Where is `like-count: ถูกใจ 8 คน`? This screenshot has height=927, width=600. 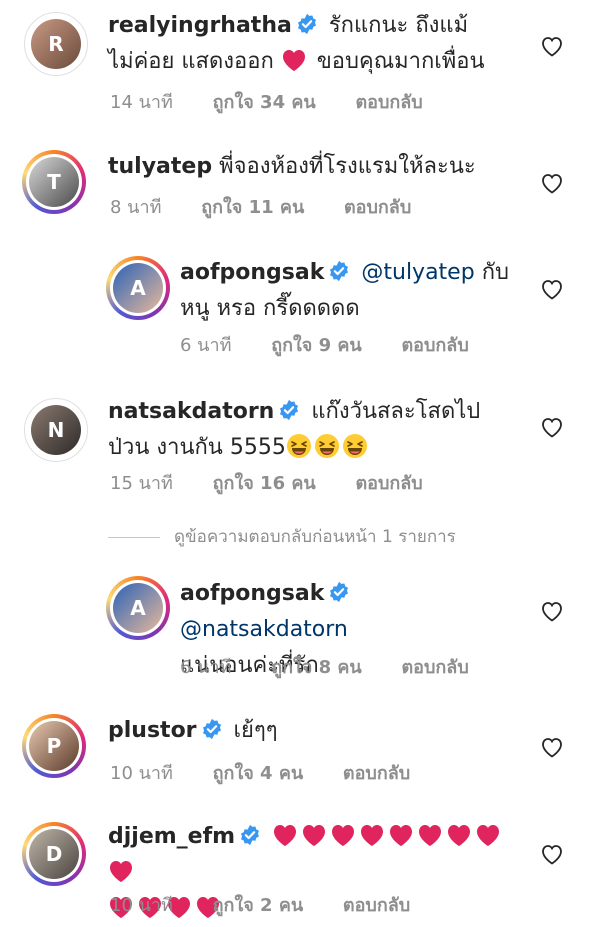 like-count: ถูกใจ 8 คน is located at coordinates (316, 667).